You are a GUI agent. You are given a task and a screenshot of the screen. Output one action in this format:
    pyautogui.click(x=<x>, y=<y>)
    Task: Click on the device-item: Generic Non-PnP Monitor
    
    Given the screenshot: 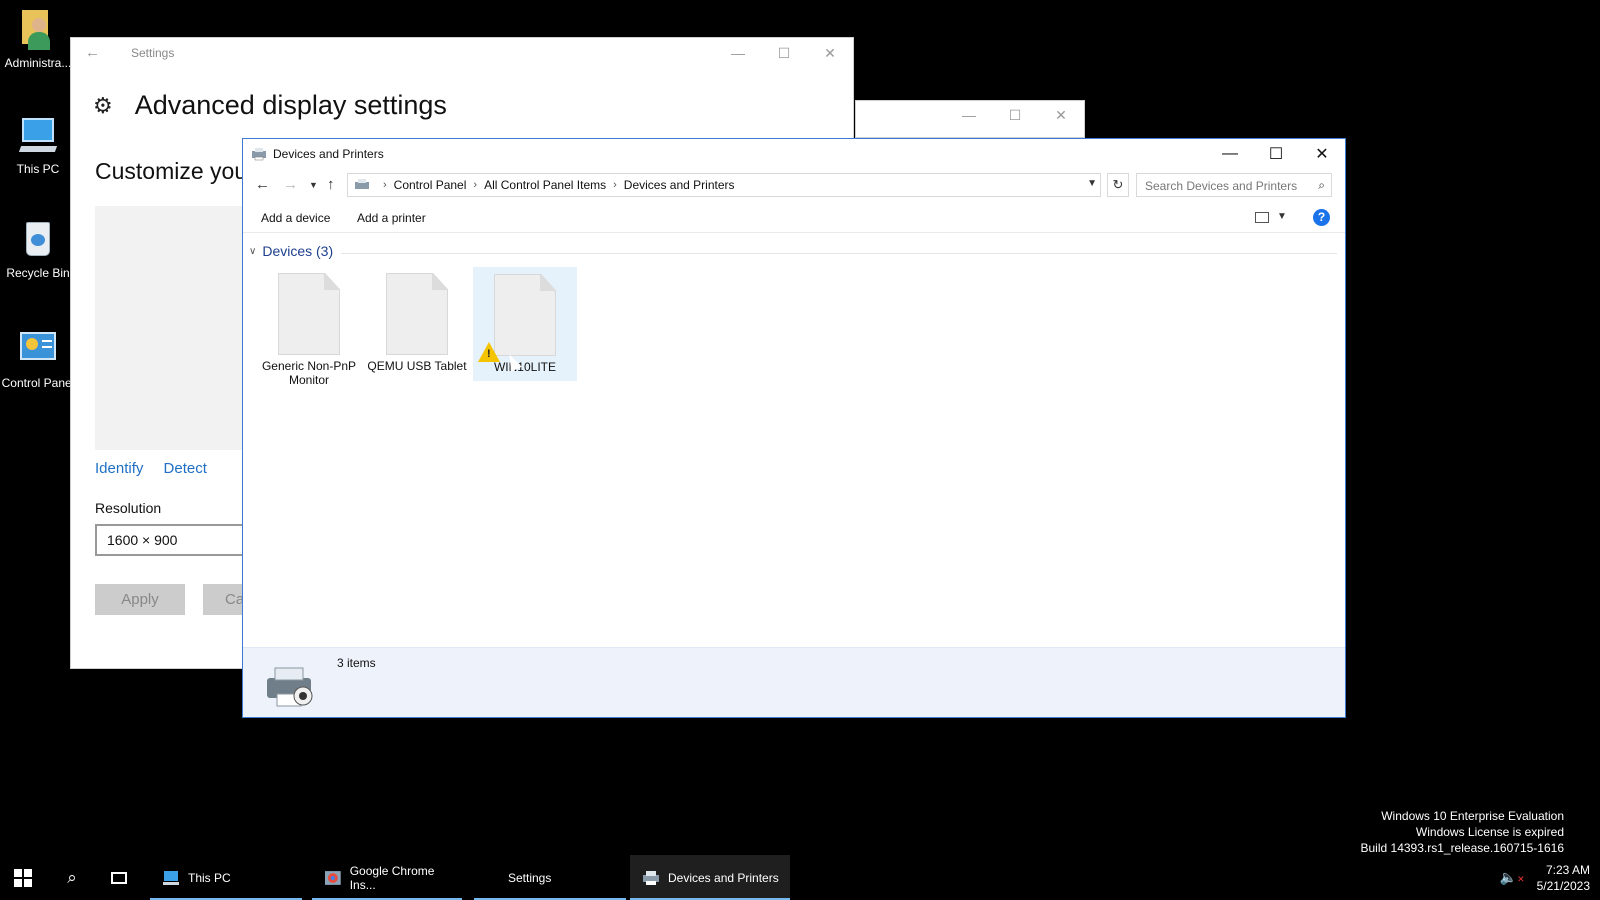 What is the action you would take?
    pyautogui.click(x=309, y=327)
    